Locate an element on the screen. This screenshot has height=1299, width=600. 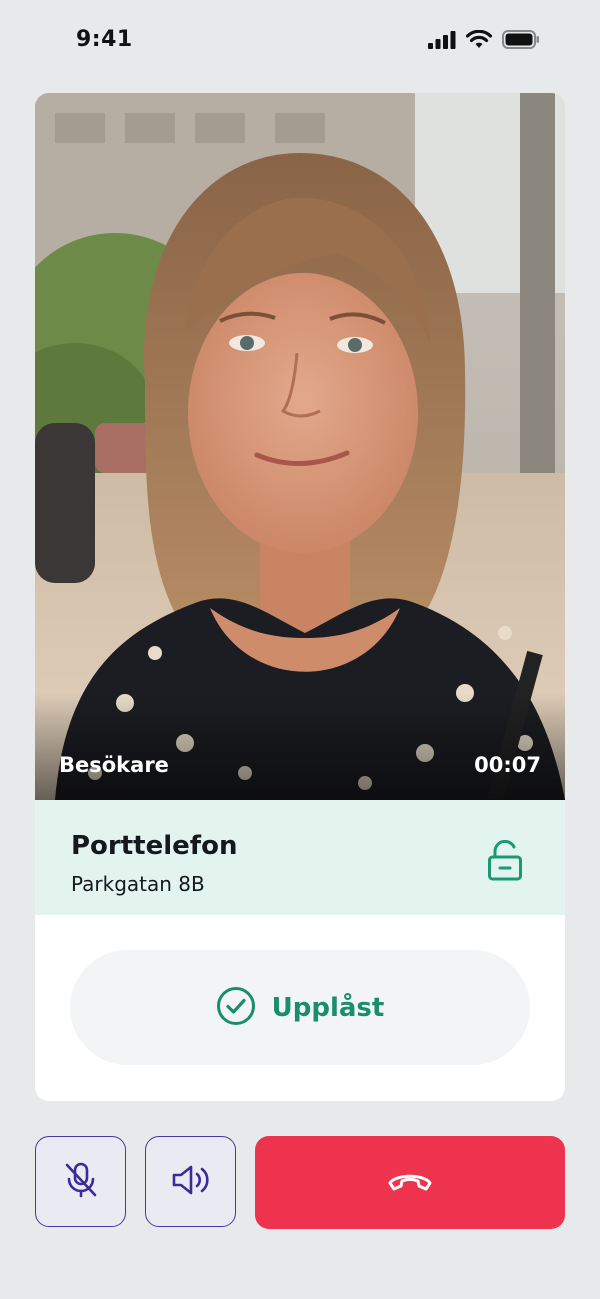
status-icons is located at coordinates (484, 41).